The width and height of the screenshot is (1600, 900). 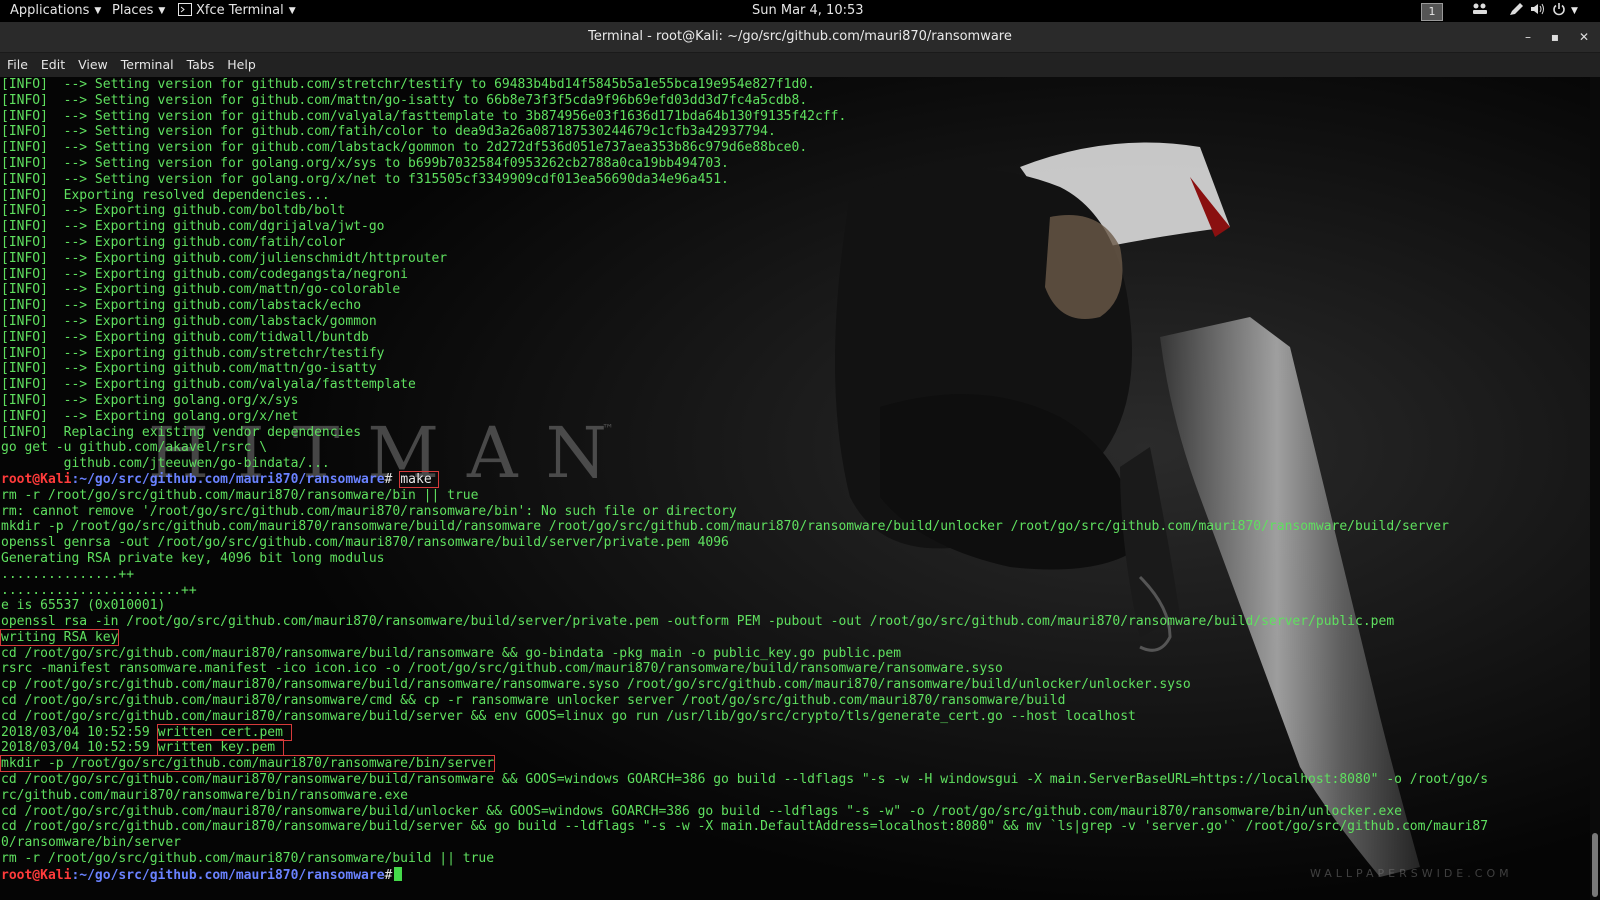 What do you see at coordinates (419, 479) in the screenshot?
I see `prompt-command: make` at bounding box center [419, 479].